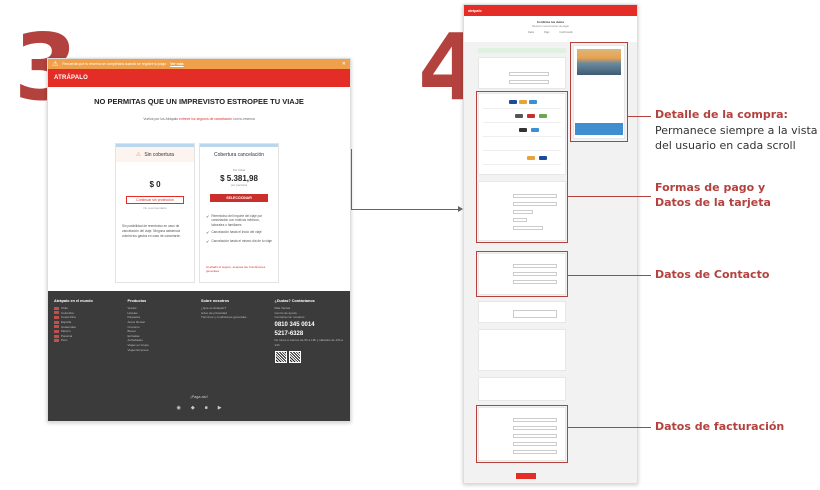 The image size is (820, 490). Describe the element at coordinates (206, 408) in the screenshot. I see `facebook-icon: ■` at that location.